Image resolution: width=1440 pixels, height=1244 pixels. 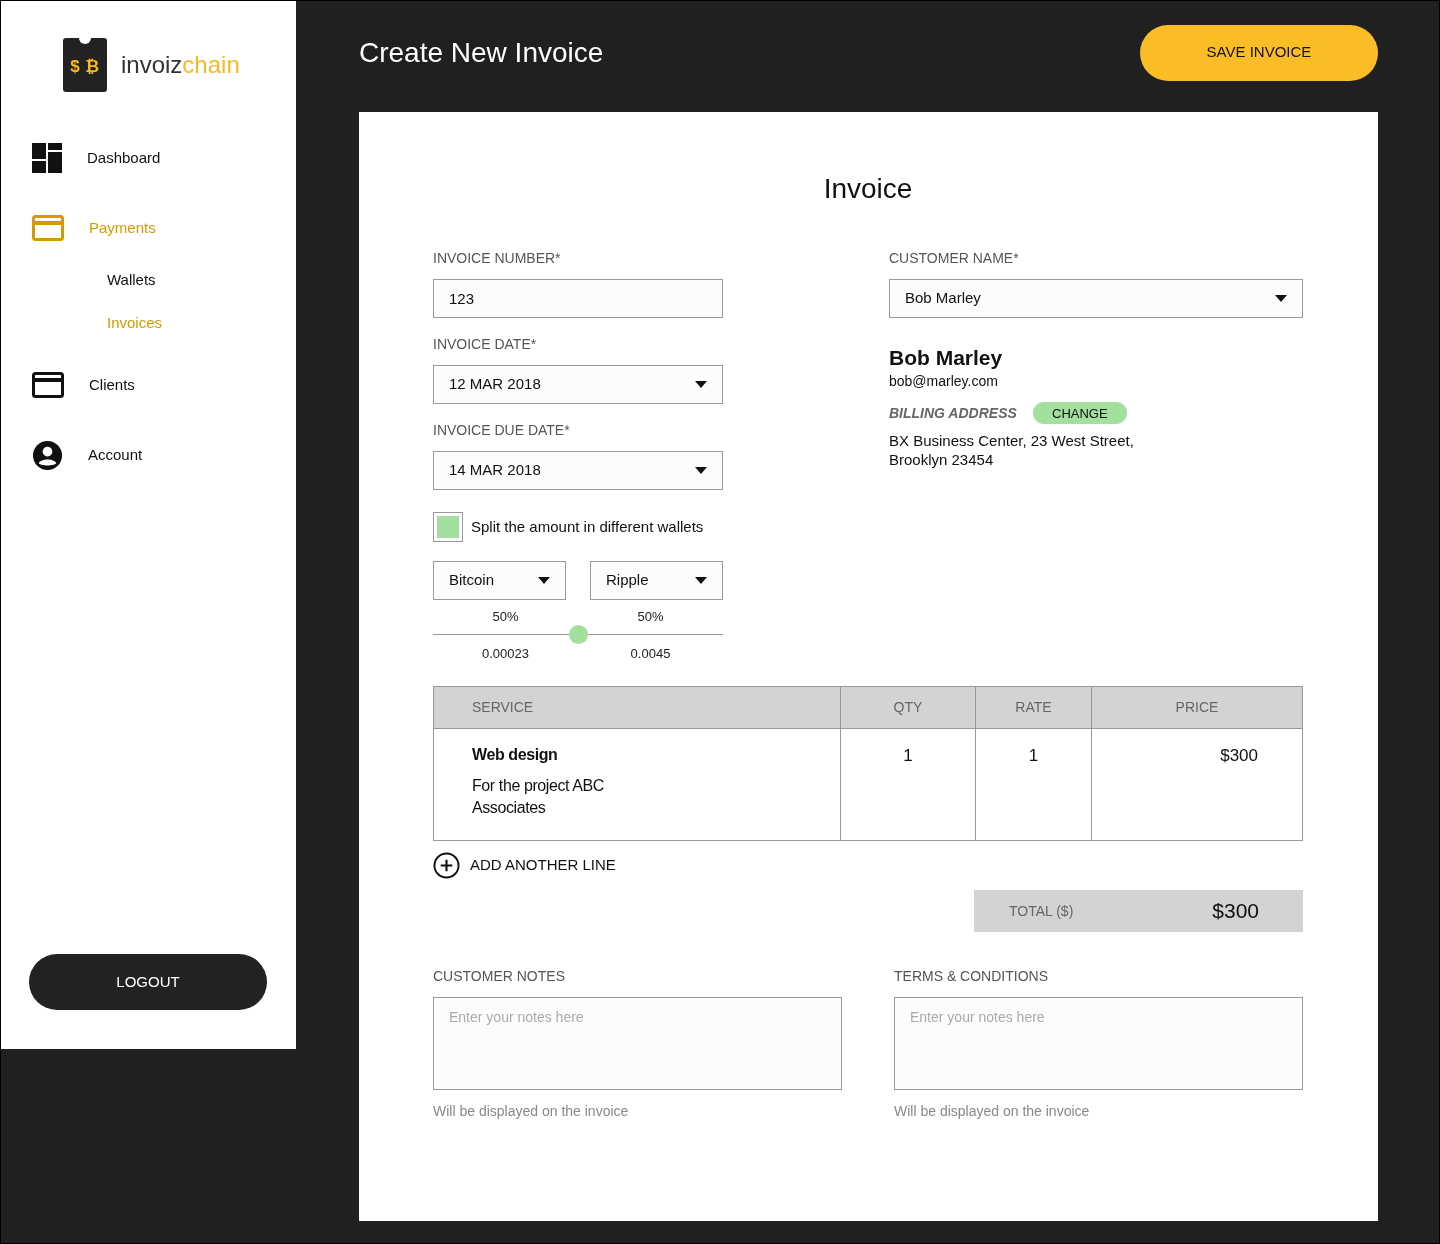 I want to click on field-label: CUSTOMER NAME*, so click(x=954, y=258).